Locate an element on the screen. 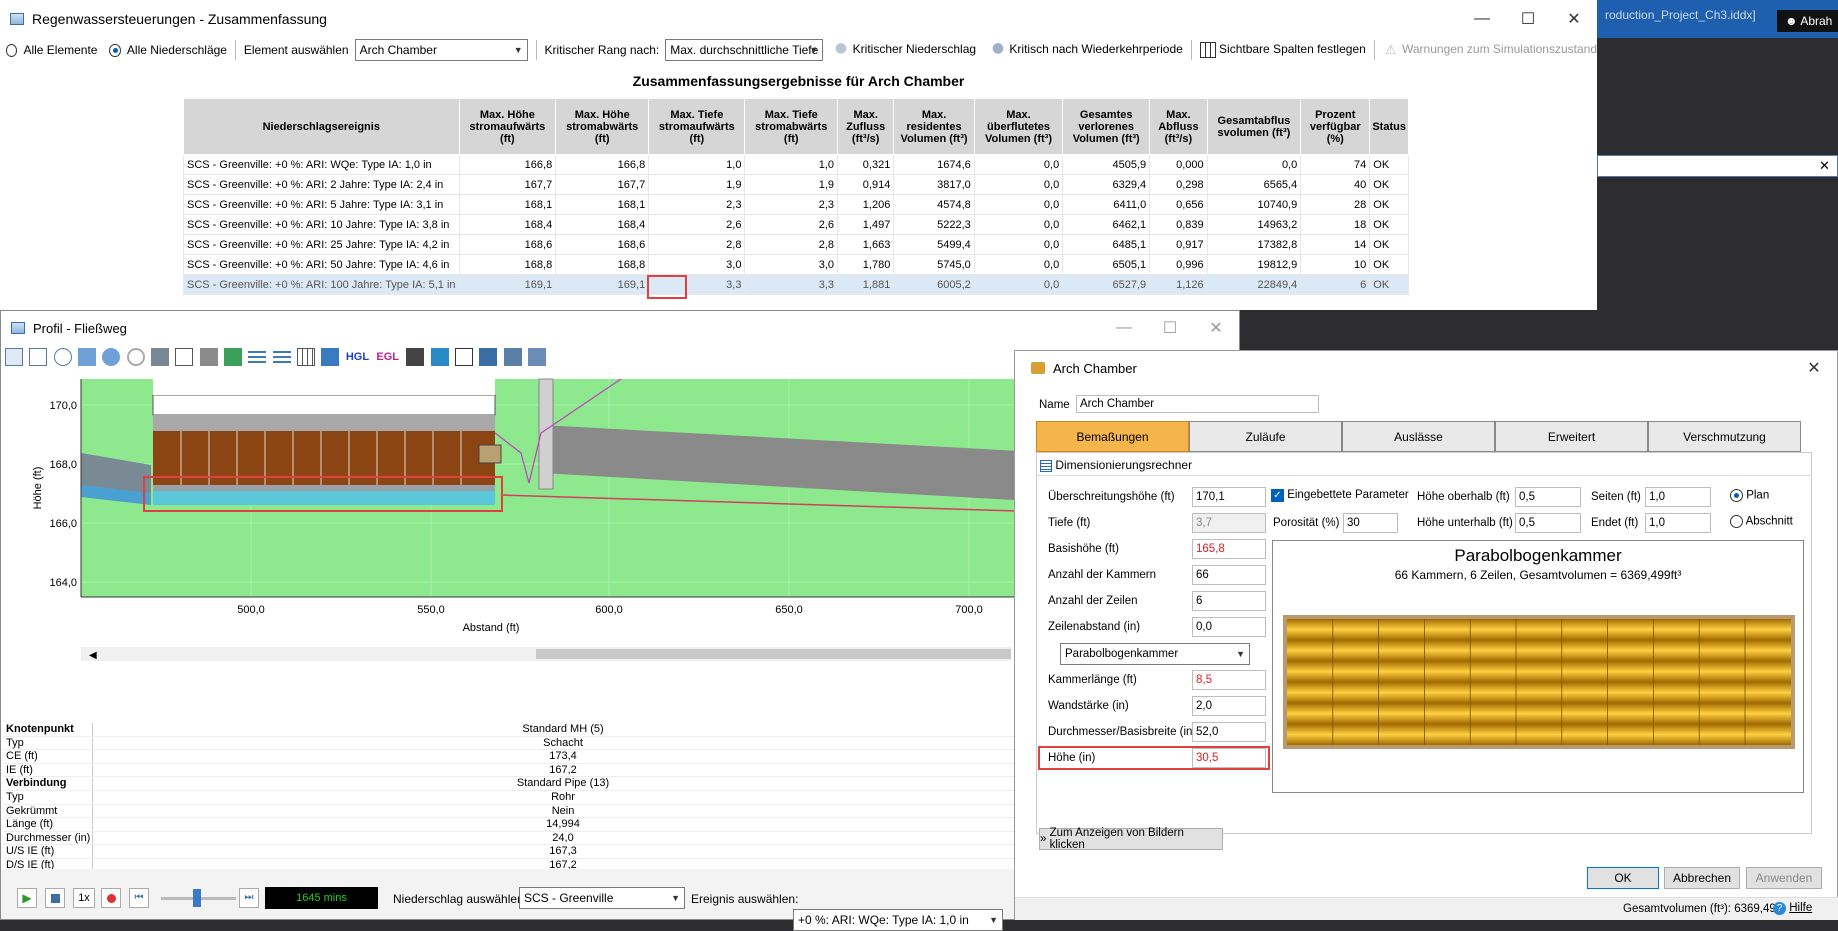 This screenshot has height=931, width=1838. property-row: Durchmesser (in) 24,0 is located at coordinates (518, 838).